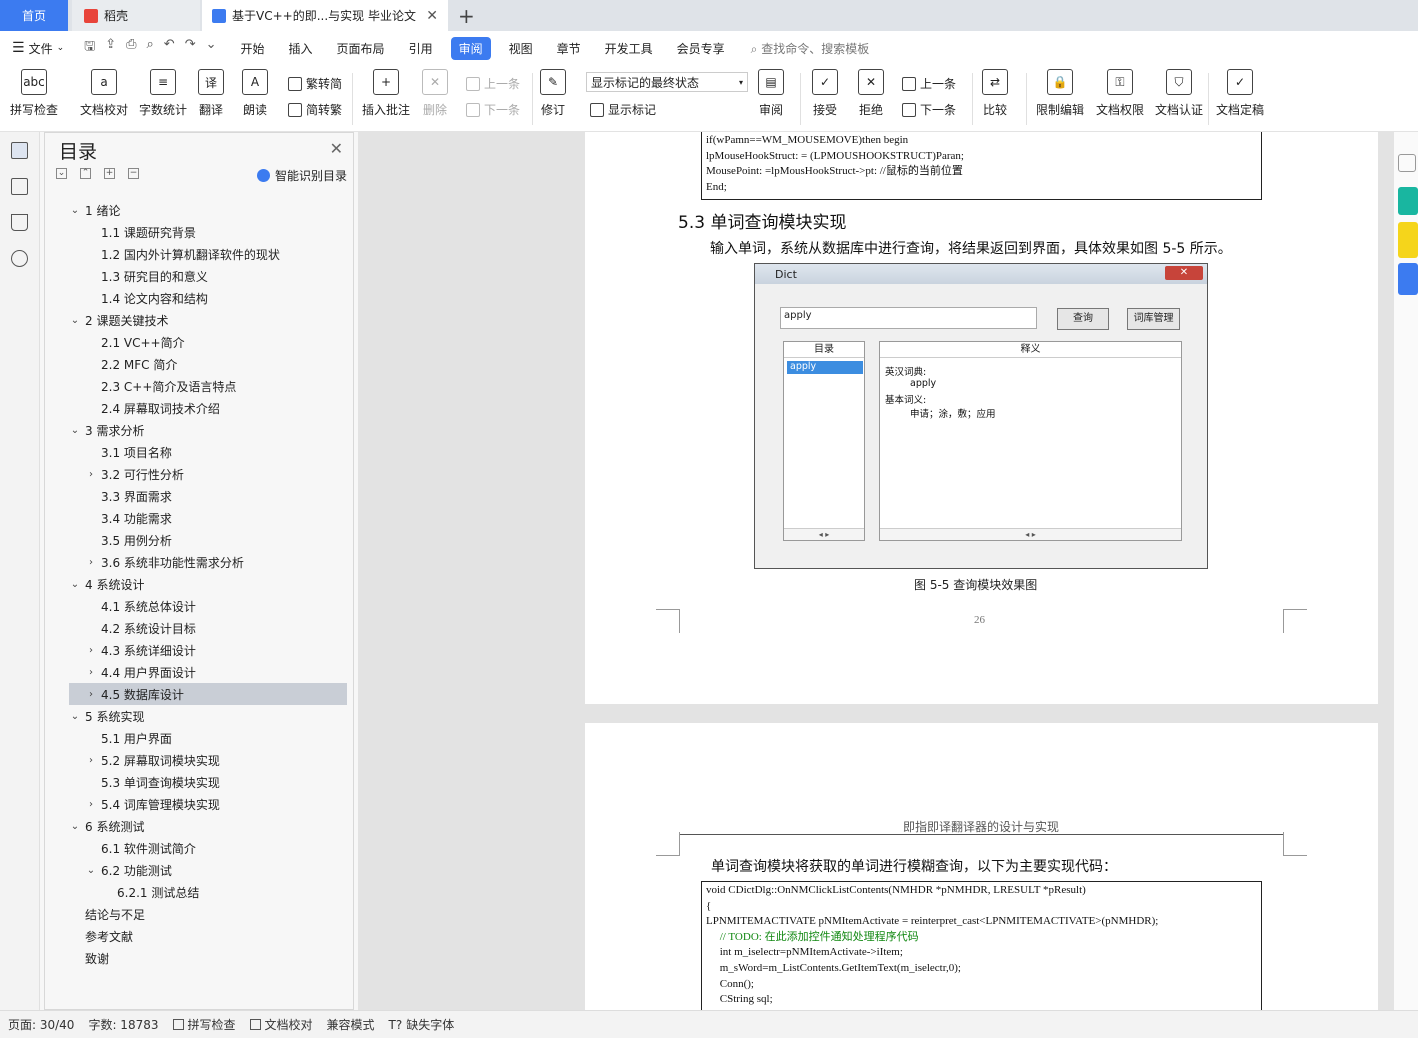 This screenshot has height=1038, width=1418. What do you see at coordinates (301, 48) in the screenshot?
I see `menu-insert: 插入` at bounding box center [301, 48].